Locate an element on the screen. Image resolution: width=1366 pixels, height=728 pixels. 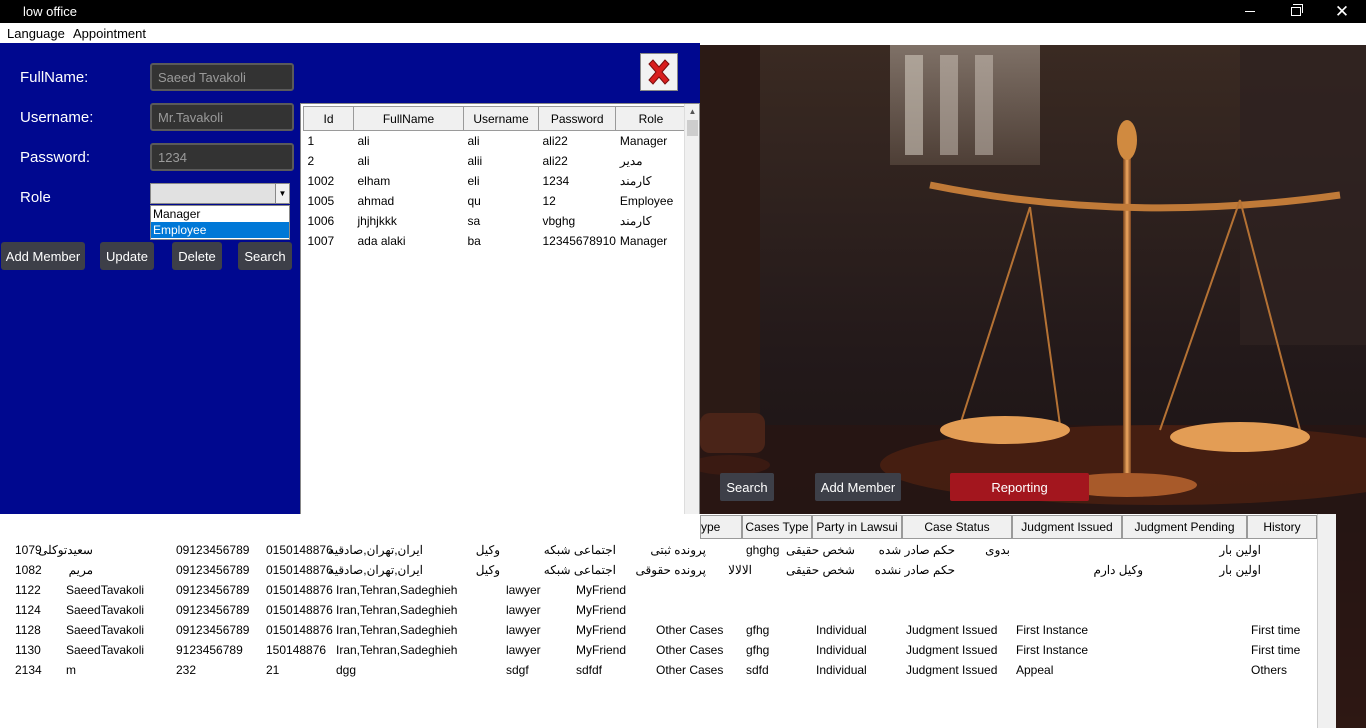
close-icon: ✕ is located at coordinates (1342, 11).